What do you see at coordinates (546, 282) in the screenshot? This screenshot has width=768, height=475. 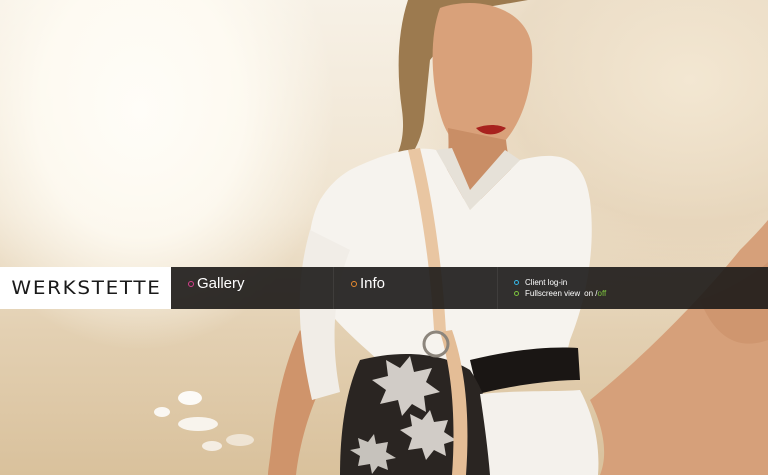 I see `client-login-label: Client log-in` at bounding box center [546, 282].